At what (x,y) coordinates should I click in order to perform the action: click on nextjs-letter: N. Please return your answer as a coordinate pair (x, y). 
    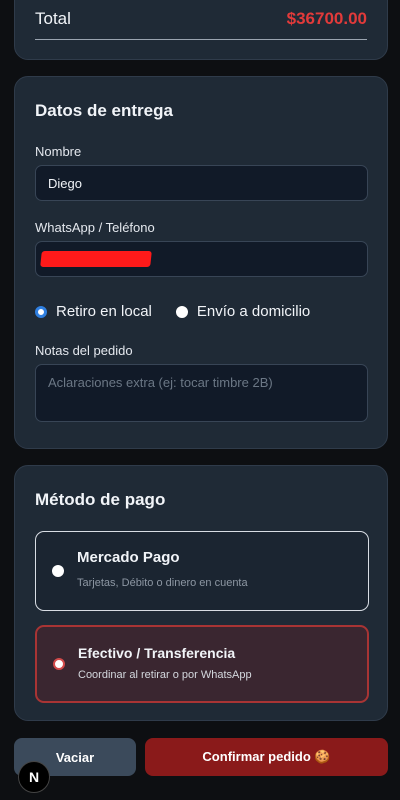
    Looking at the image, I should click on (34, 777).